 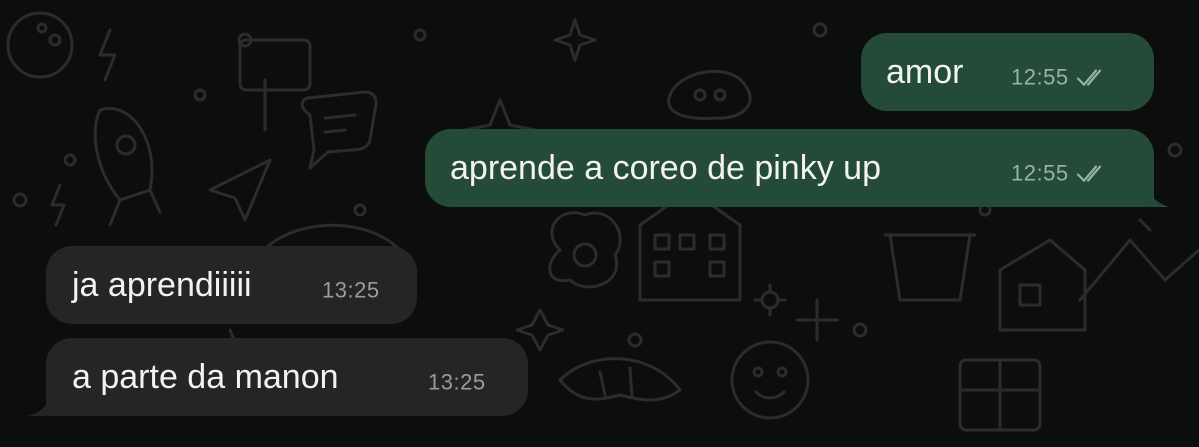 I want to click on wallpaper-gift-icon, so click(x=1000, y=395).